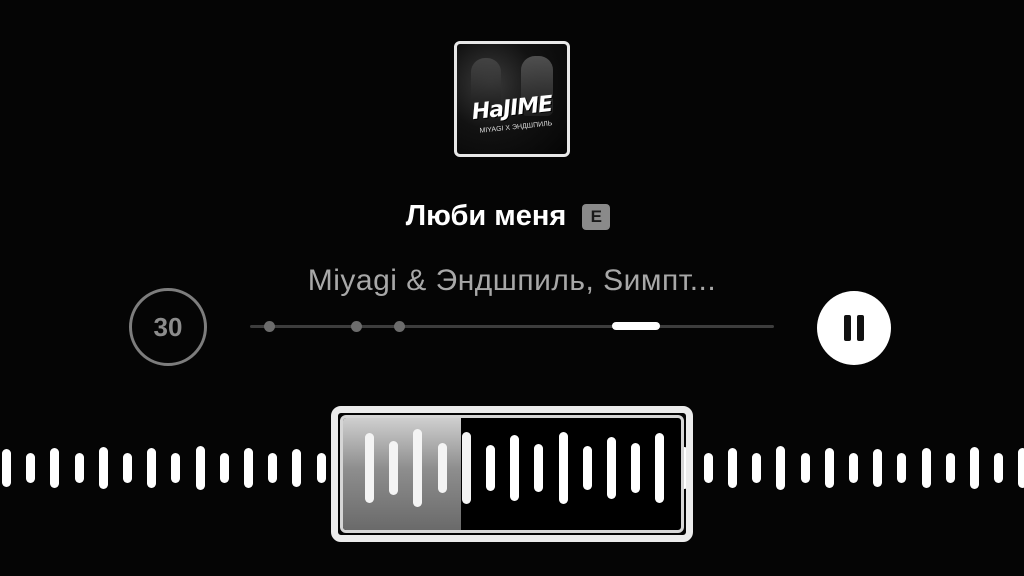  Describe the element at coordinates (512, 99) in the screenshot. I see `album-art: HaJIME MIYAGI X ЭНДШПИЛЬ` at that location.